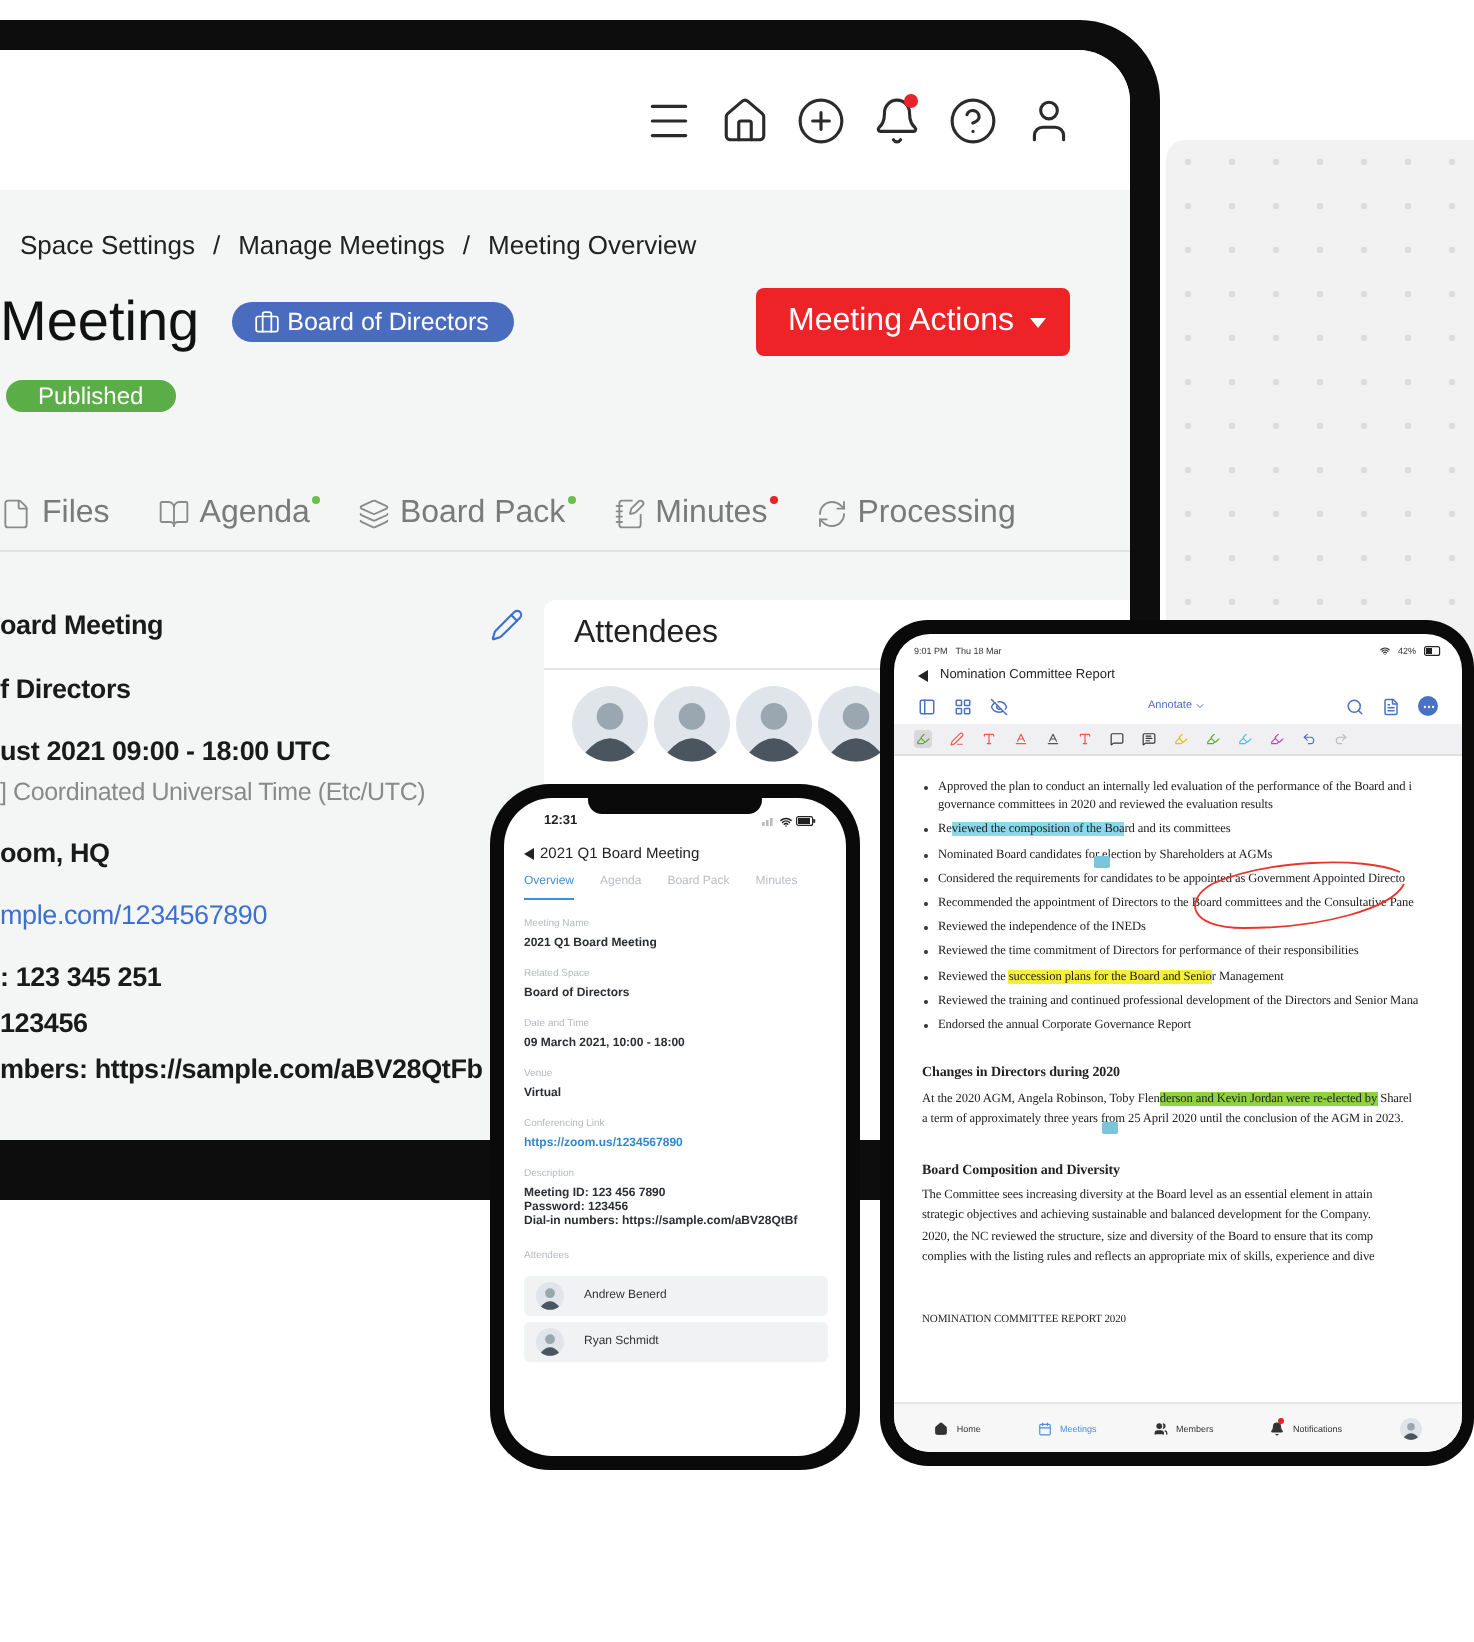  I want to click on grid-icon, so click(963, 706).